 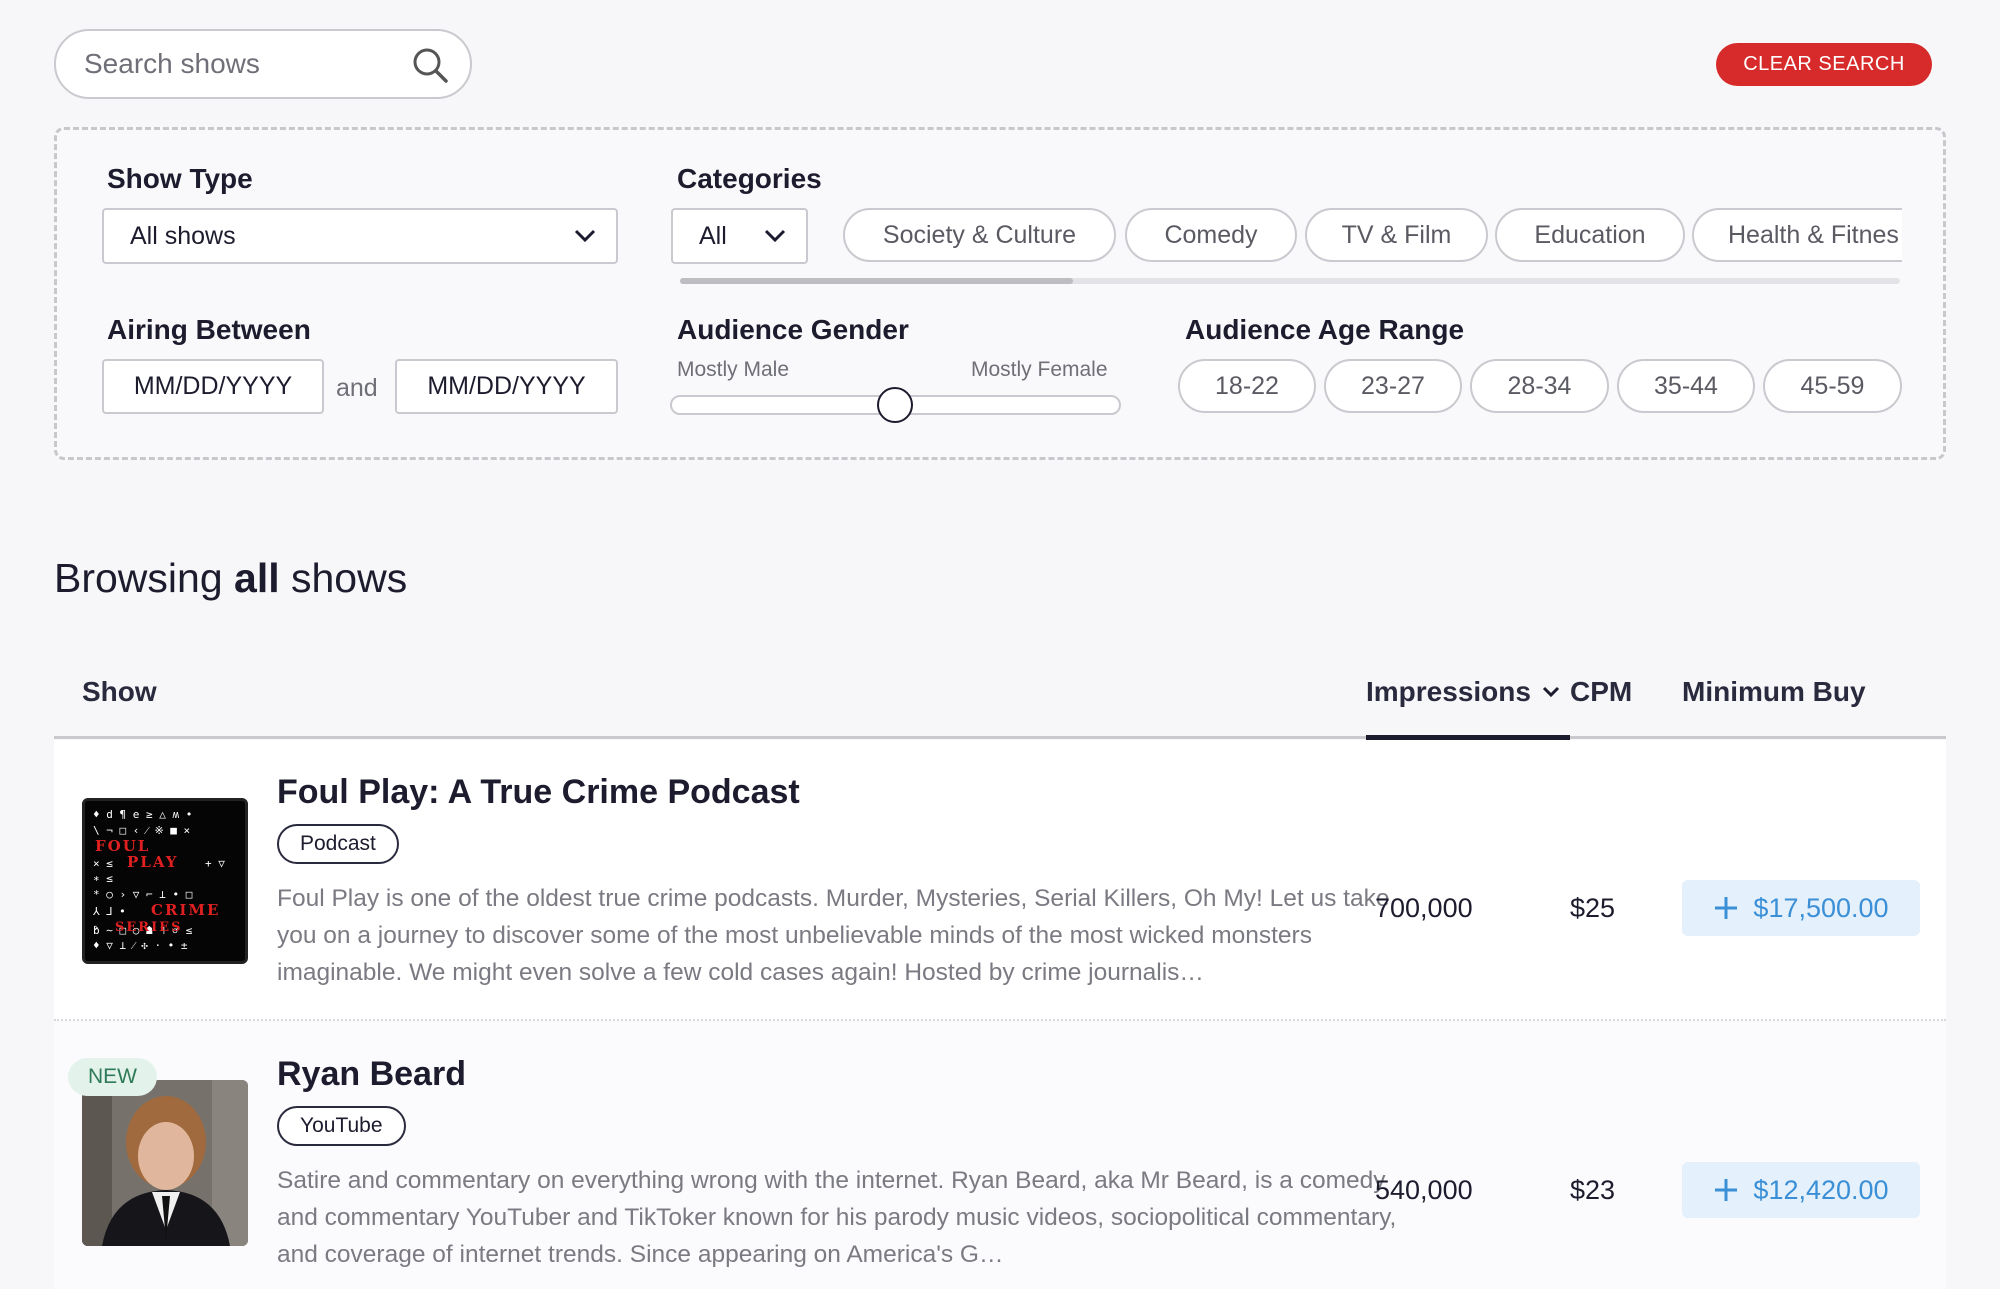 What do you see at coordinates (1393, 386) in the screenshot?
I see `age-pill-23-27: 23-27` at bounding box center [1393, 386].